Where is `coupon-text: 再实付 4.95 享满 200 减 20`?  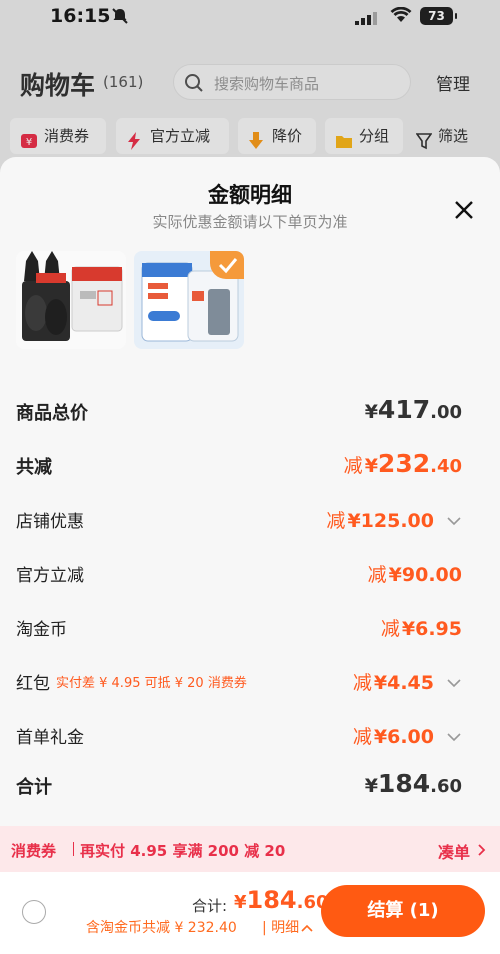 coupon-text: 再实付 4.95 享满 200 减 20 is located at coordinates (183, 851).